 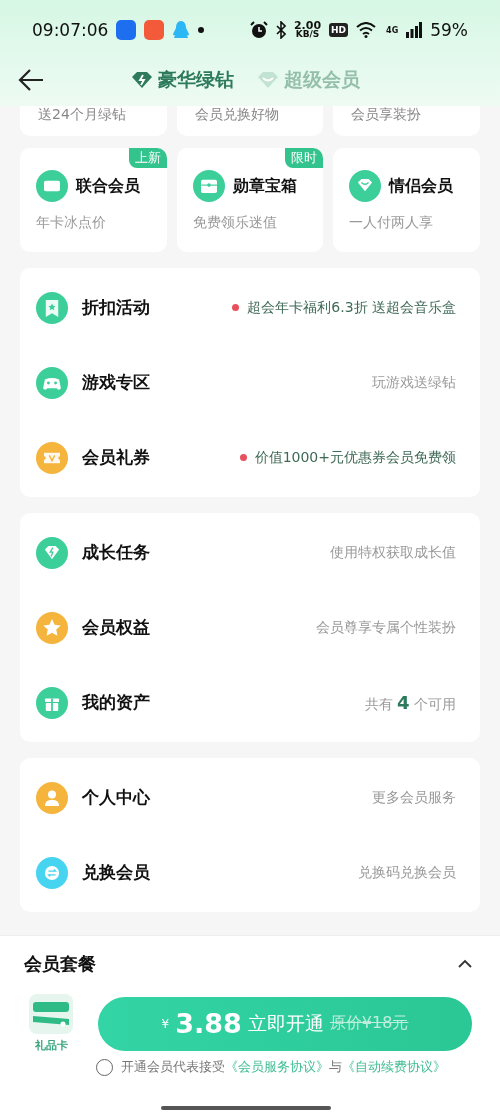 I want to click on card-subtitle: 免费领乐迷值, so click(x=235, y=223).